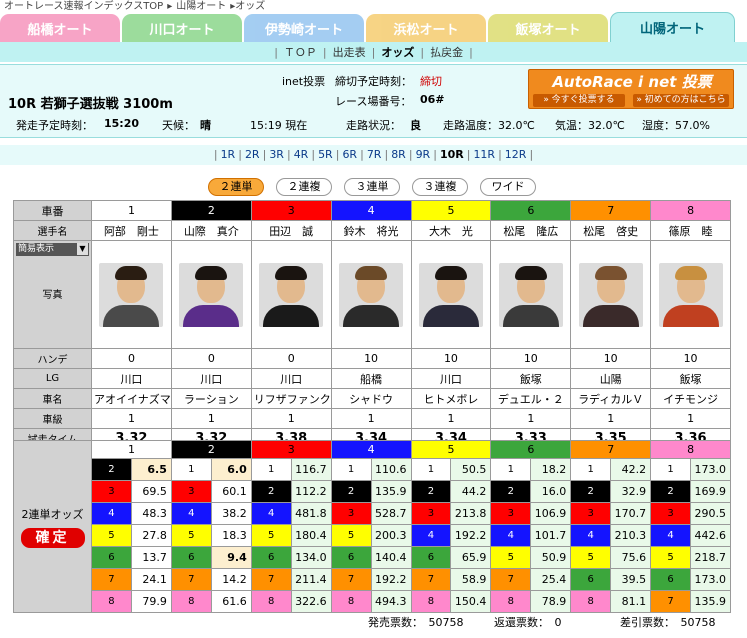 Image resolution: width=747 pixels, height=638 pixels. What do you see at coordinates (631, 491) in the screenshot?
I see `odds-value: 32.9` at bounding box center [631, 491].